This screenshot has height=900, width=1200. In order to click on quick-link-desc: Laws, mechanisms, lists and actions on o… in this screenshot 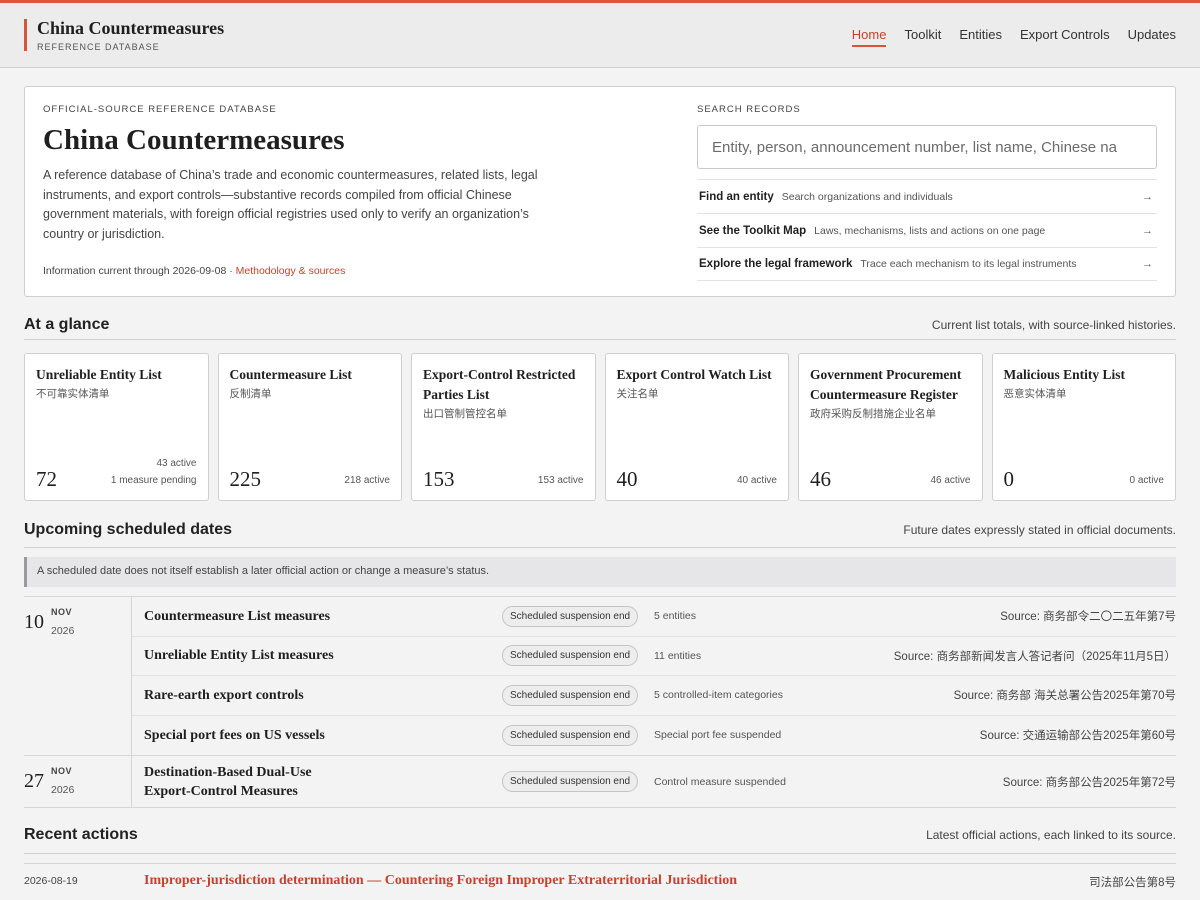, I will do `click(930, 230)`.